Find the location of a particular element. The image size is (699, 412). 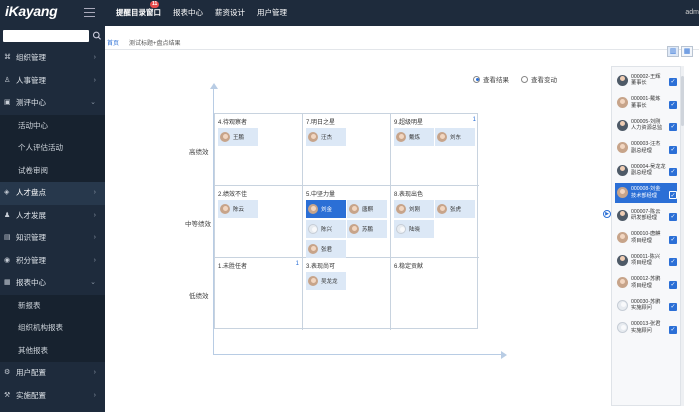

employee-chip: 吴龙龙 is located at coordinates (326, 281).